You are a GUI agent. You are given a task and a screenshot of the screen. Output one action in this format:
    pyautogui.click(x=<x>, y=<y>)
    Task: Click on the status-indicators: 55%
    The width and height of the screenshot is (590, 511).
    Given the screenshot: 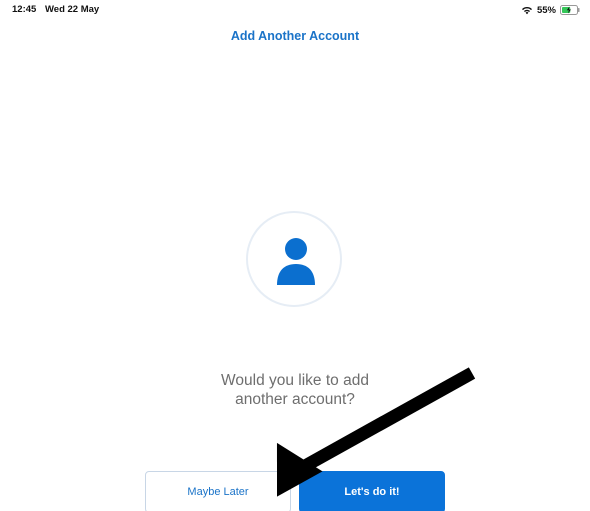 What is the action you would take?
    pyautogui.click(x=550, y=10)
    